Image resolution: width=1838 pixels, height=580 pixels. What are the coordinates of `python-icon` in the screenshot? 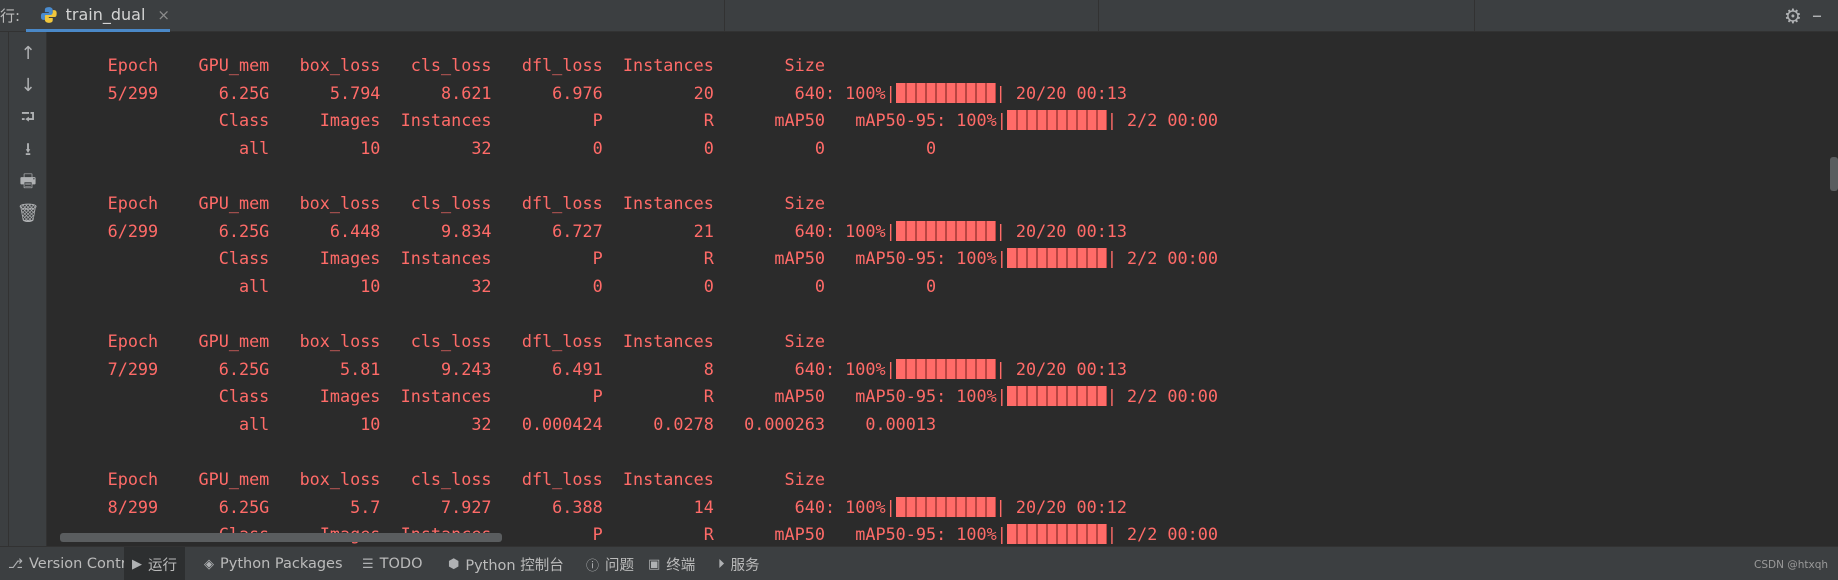 It's located at (48, 14).